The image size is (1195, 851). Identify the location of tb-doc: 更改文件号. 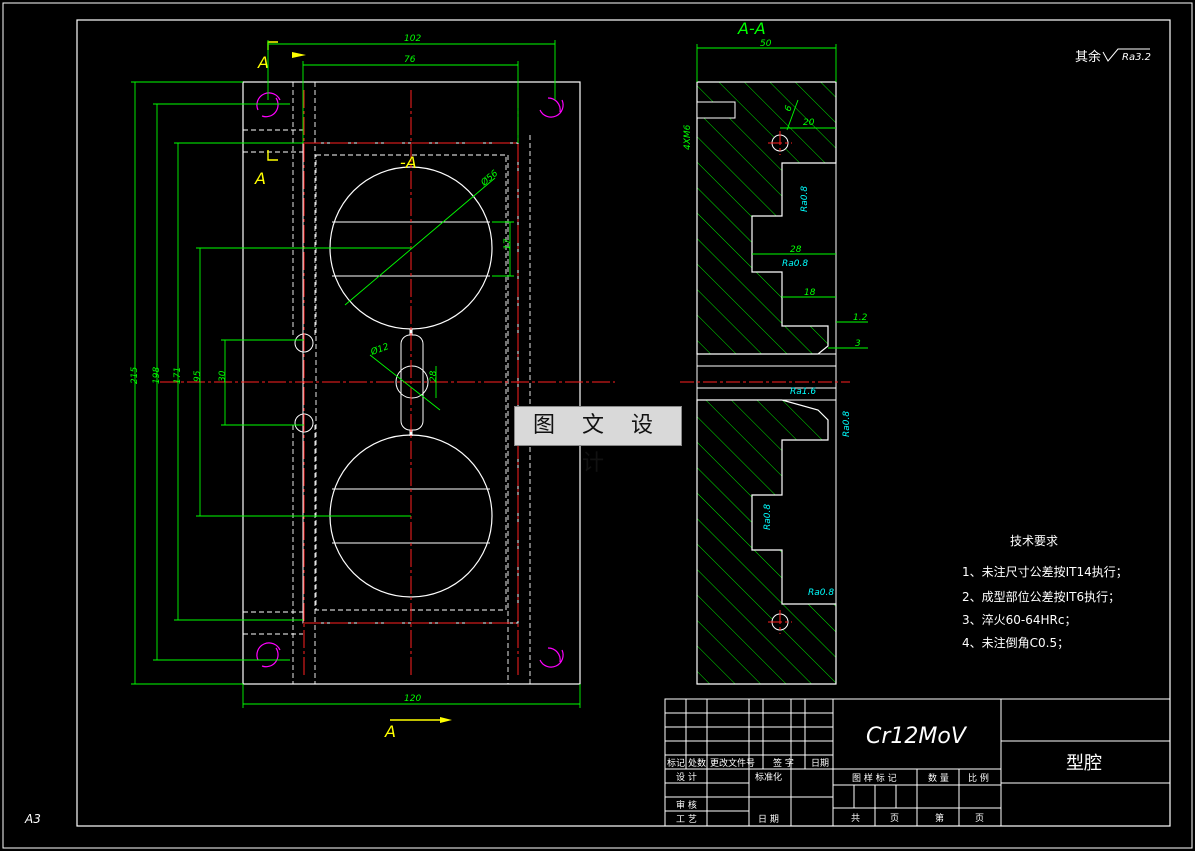
(732, 763).